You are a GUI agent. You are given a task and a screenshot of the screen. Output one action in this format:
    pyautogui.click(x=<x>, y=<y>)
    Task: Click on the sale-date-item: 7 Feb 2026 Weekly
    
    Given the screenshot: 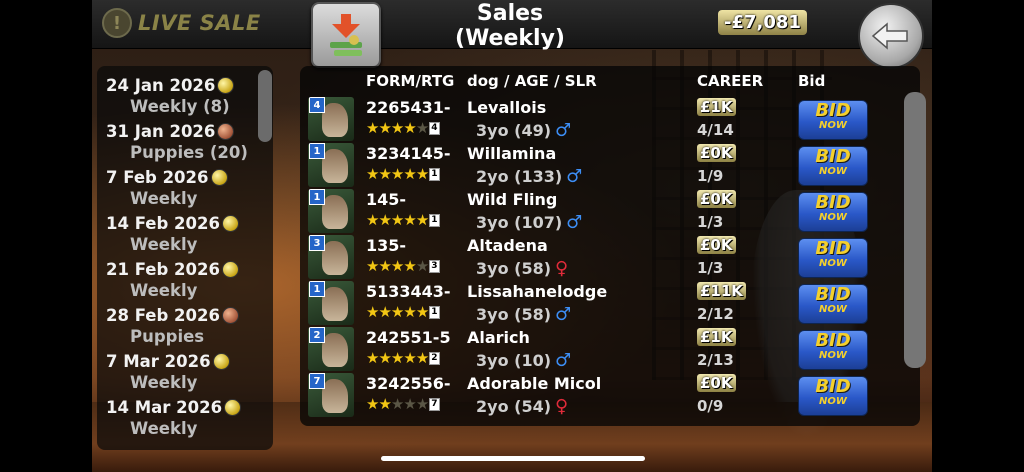 What is the action you would take?
    pyautogui.click(x=177, y=189)
    